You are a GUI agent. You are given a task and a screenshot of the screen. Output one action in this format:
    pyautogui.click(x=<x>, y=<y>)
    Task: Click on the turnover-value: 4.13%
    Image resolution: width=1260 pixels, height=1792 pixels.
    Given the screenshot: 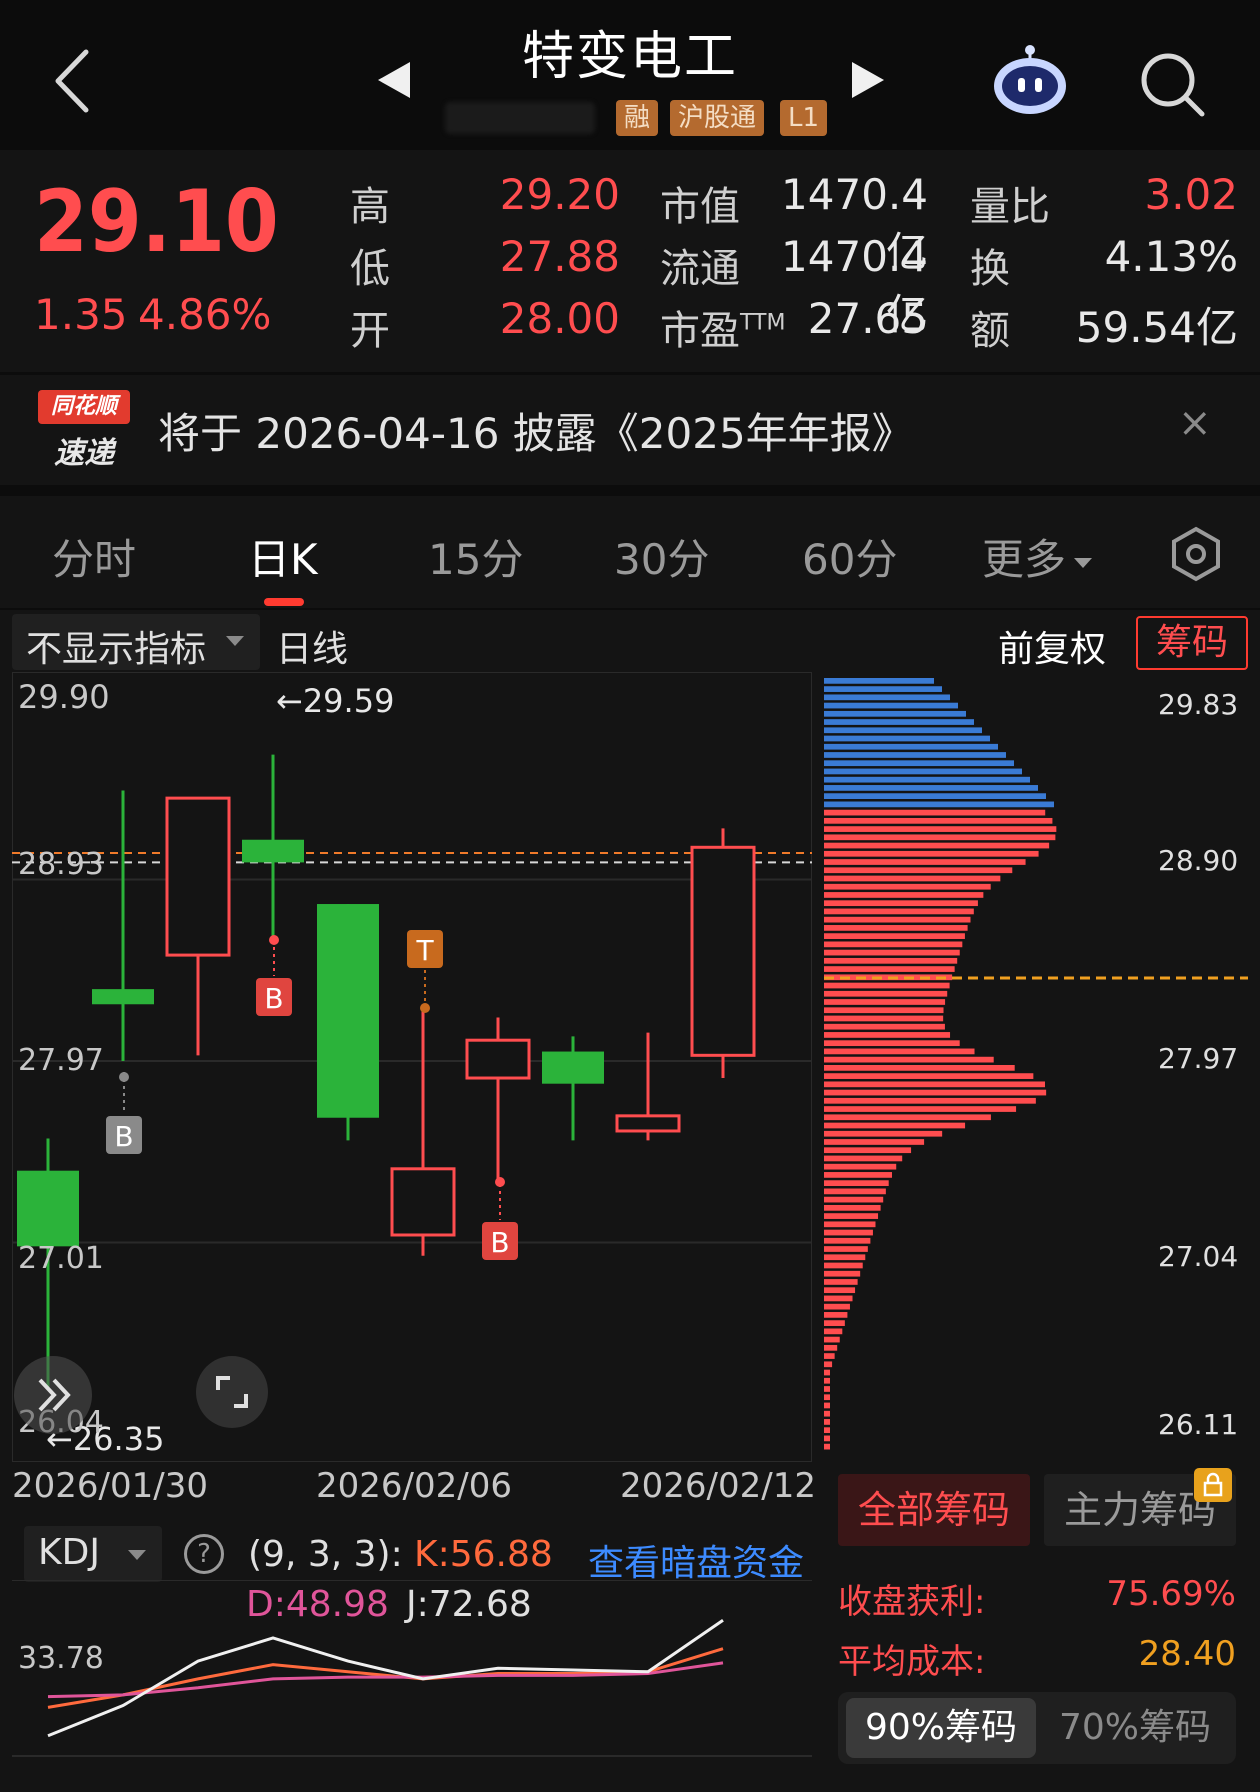 What is the action you would take?
    pyautogui.click(x=1171, y=256)
    